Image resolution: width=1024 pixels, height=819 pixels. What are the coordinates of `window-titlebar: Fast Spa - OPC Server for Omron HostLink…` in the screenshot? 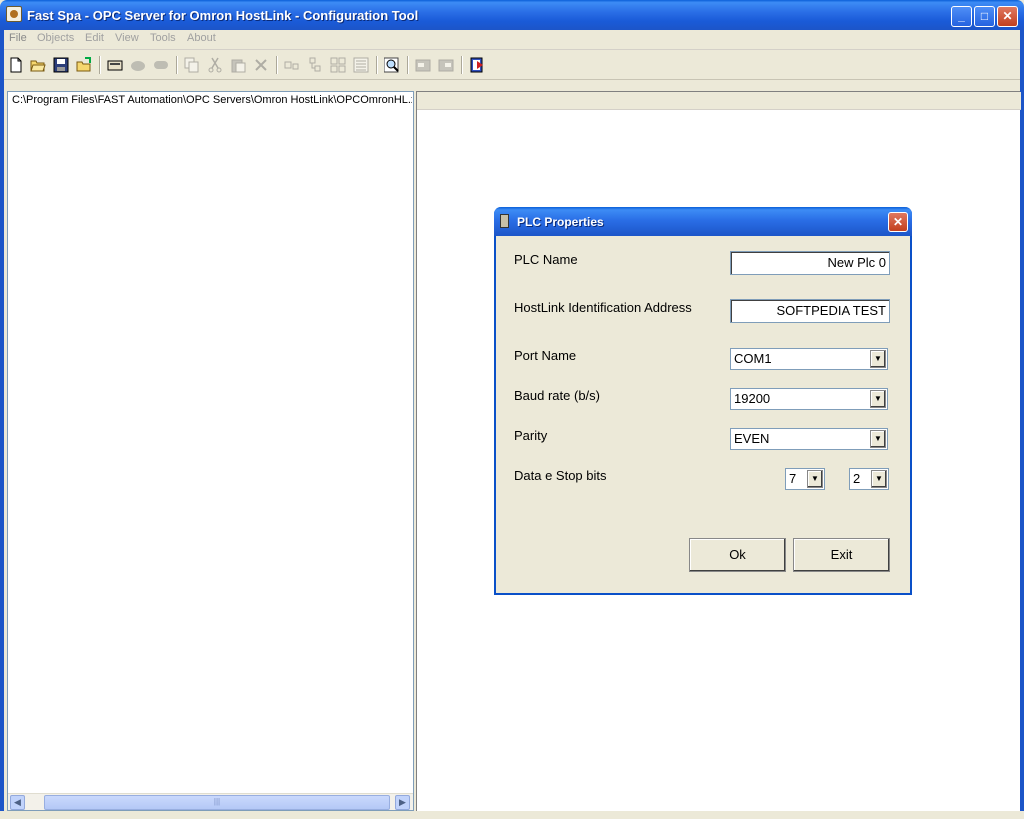 It's located at (512, 15).